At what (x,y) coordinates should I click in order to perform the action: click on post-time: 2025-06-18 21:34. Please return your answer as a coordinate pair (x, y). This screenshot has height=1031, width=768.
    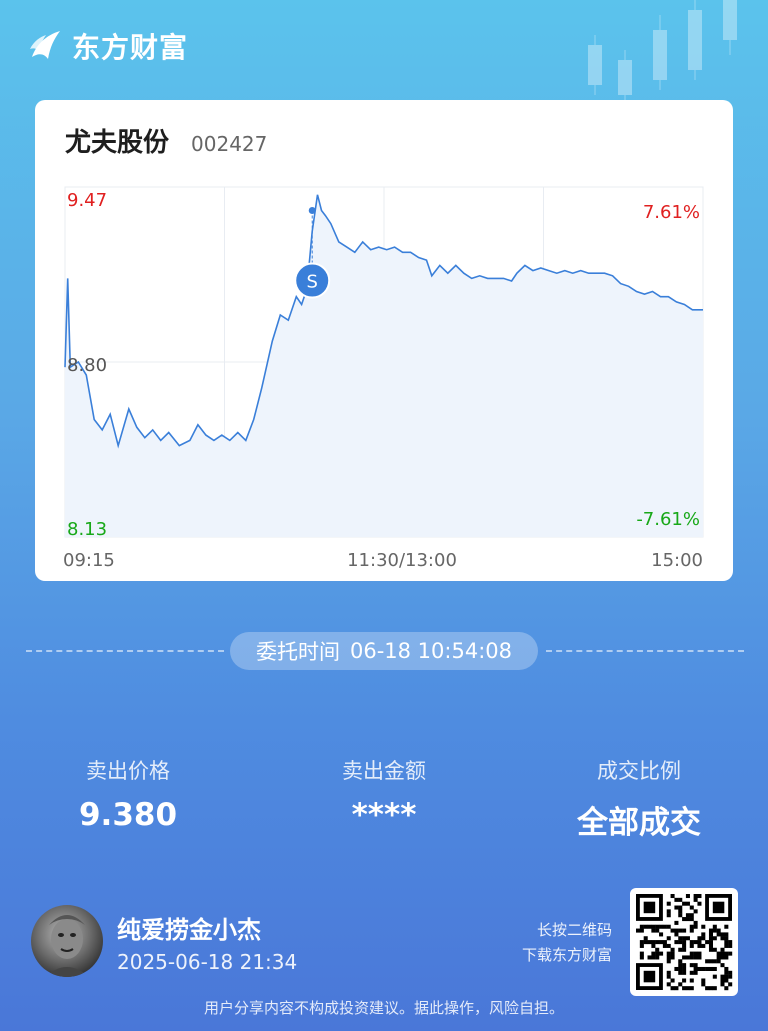
    Looking at the image, I should click on (207, 962).